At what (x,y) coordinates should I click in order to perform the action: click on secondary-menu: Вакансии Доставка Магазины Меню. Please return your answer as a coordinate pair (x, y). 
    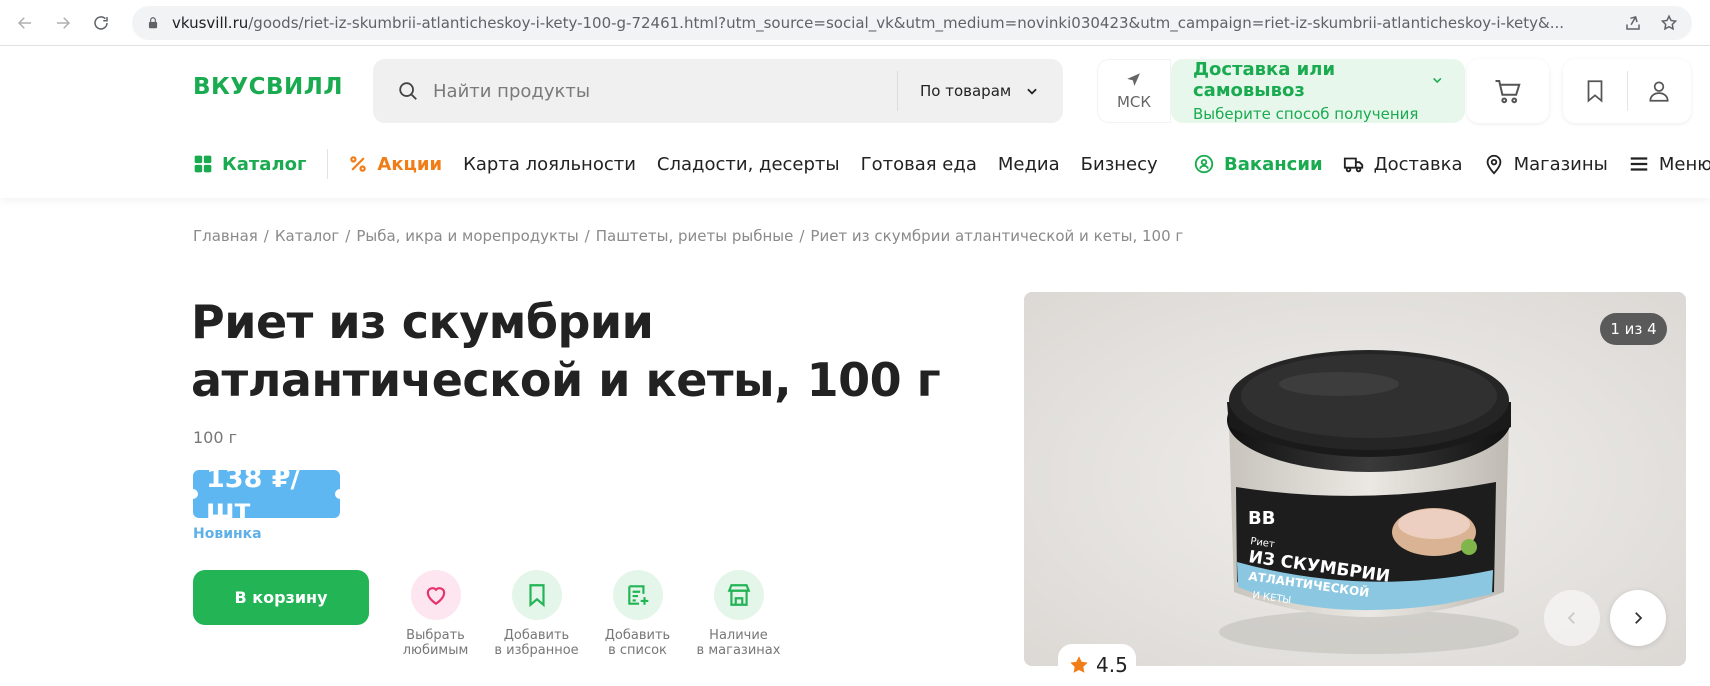
    Looking at the image, I should click on (1451, 164).